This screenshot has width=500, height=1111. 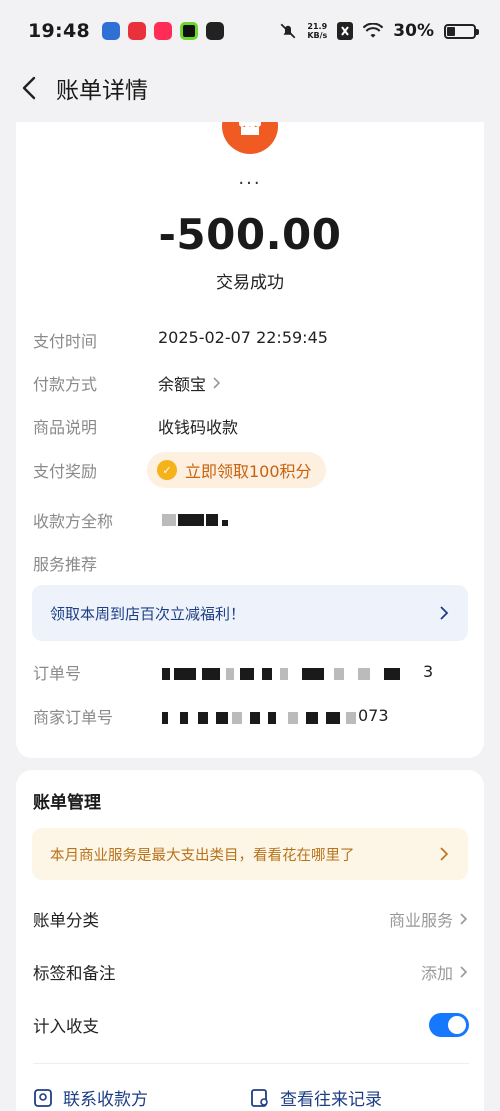 What do you see at coordinates (243, 337) in the screenshot?
I see `pay-time-value: 2025-02-07 22:59:45` at bounding box center [243, 337].